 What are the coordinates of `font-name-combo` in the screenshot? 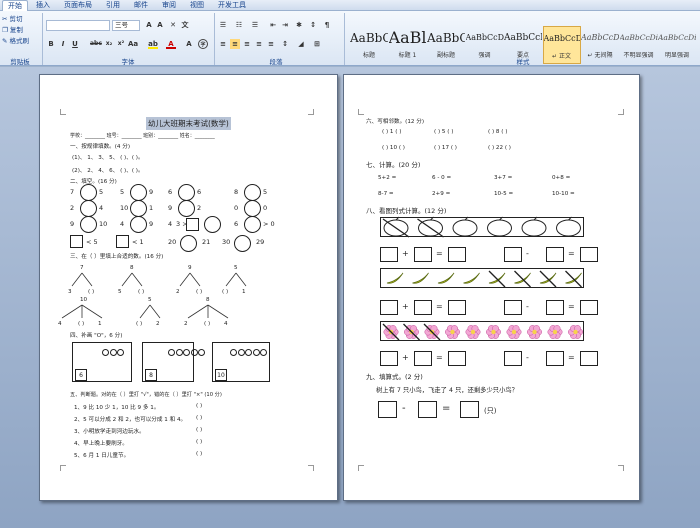 It's located at (78, 25).